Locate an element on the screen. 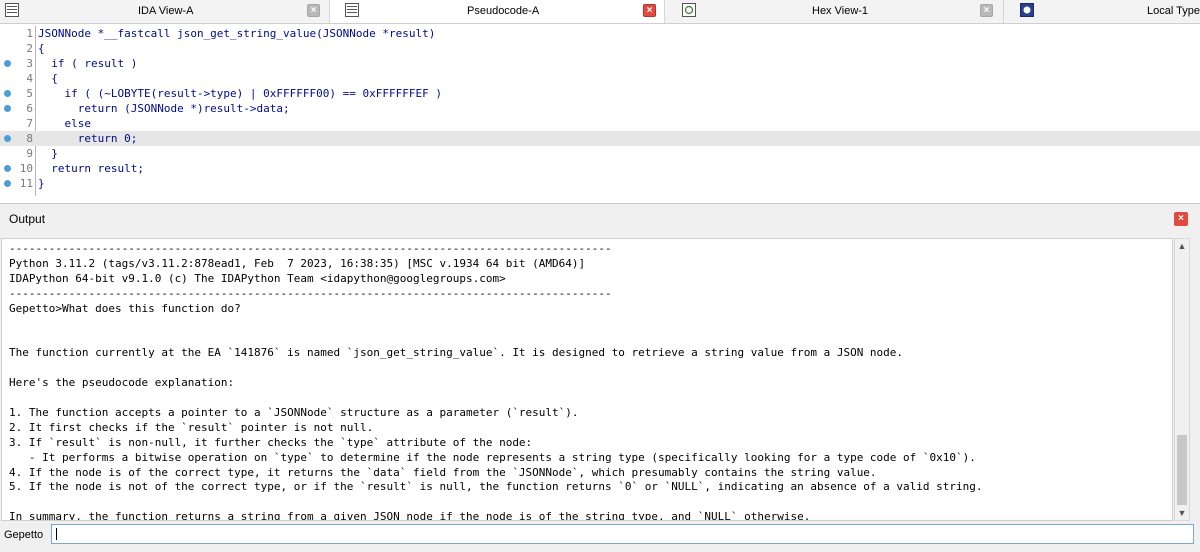 Image resolution: width=1200 pixels, height=552 pixels. code-line: 7 else is located at coordinates (600, 123).